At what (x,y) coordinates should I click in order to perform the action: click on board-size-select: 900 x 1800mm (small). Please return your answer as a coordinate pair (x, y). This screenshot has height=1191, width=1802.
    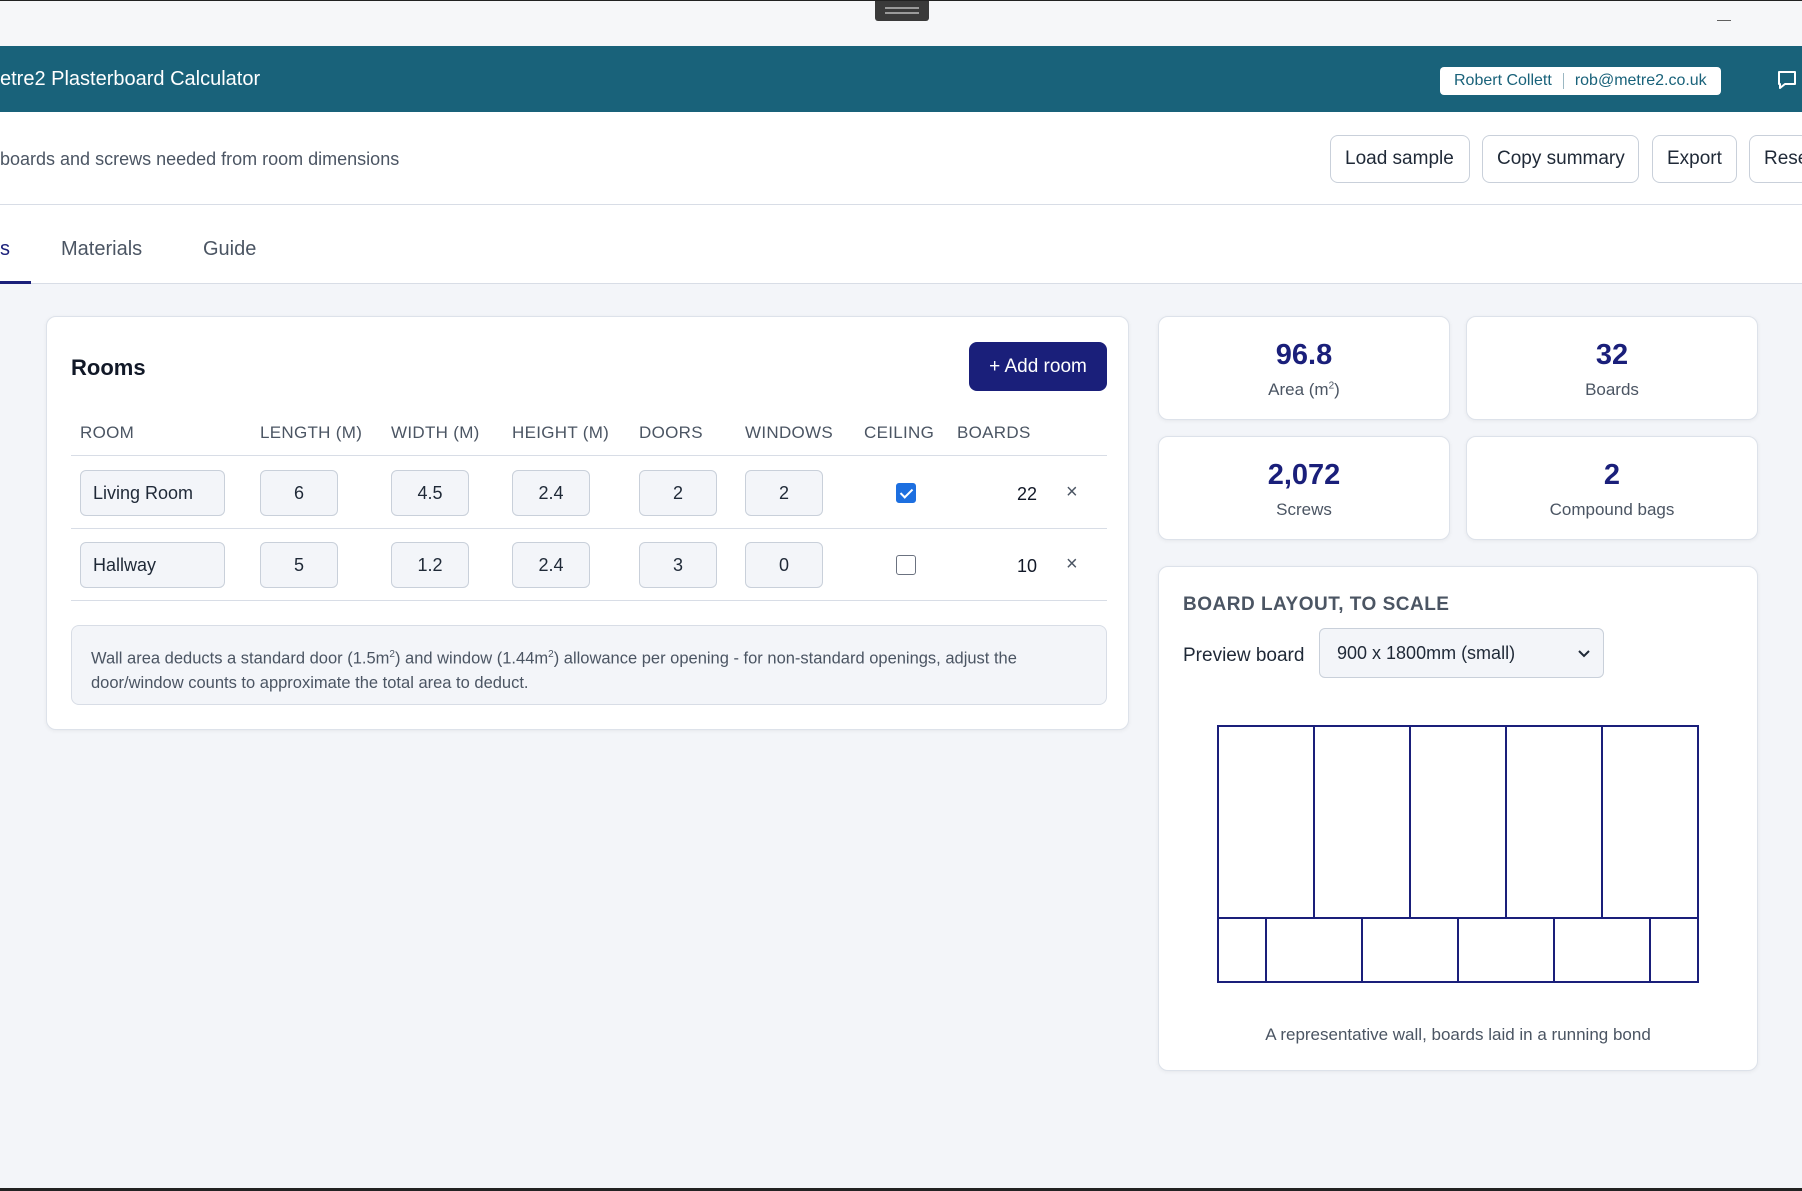
    Looking at the image, I should click on (1461, 653).